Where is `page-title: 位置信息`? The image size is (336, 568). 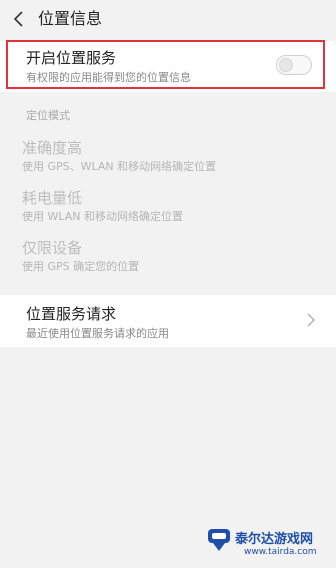 page-title: 位置信息 is located at coordinates (70, 18).